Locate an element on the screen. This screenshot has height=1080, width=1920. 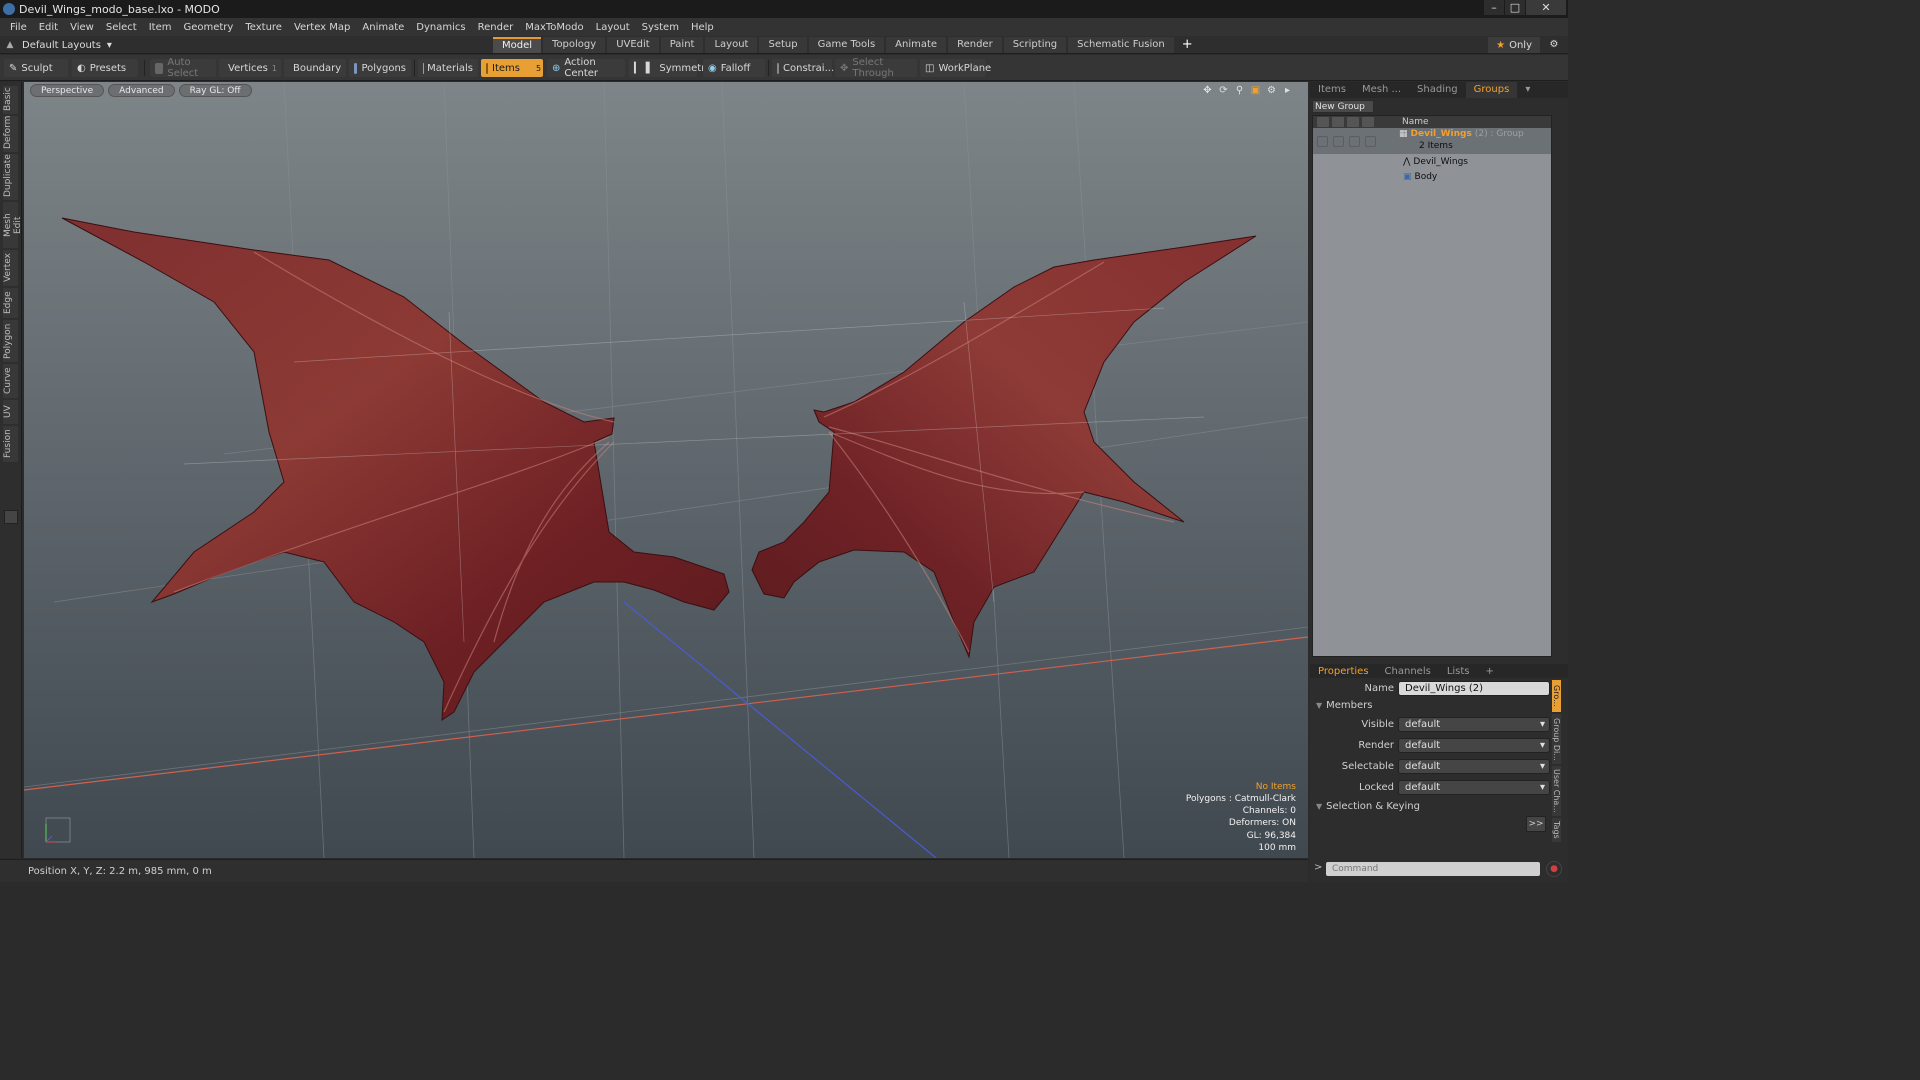
tab-properties: Properties is located at coordinates (1343, 671).